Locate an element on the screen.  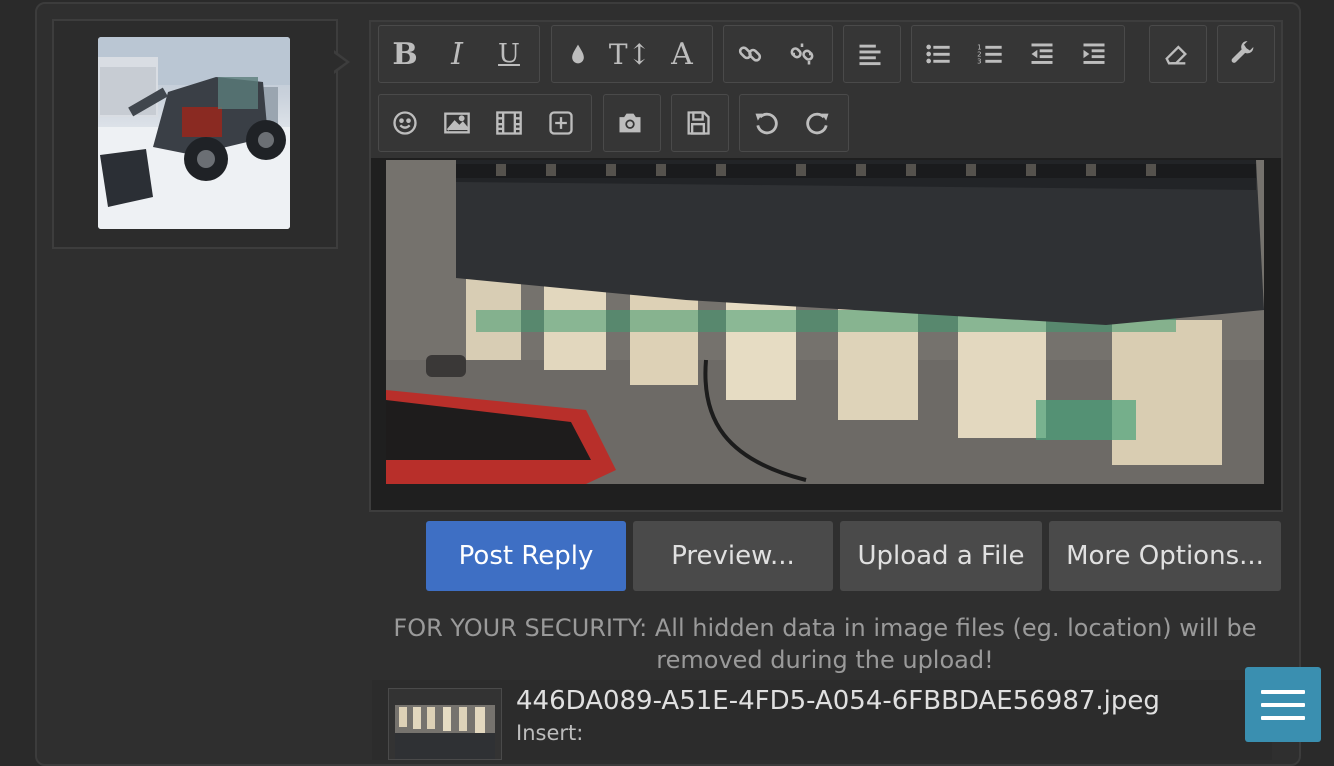
hamburger-menu-button is located at coordinates (1283, 704).